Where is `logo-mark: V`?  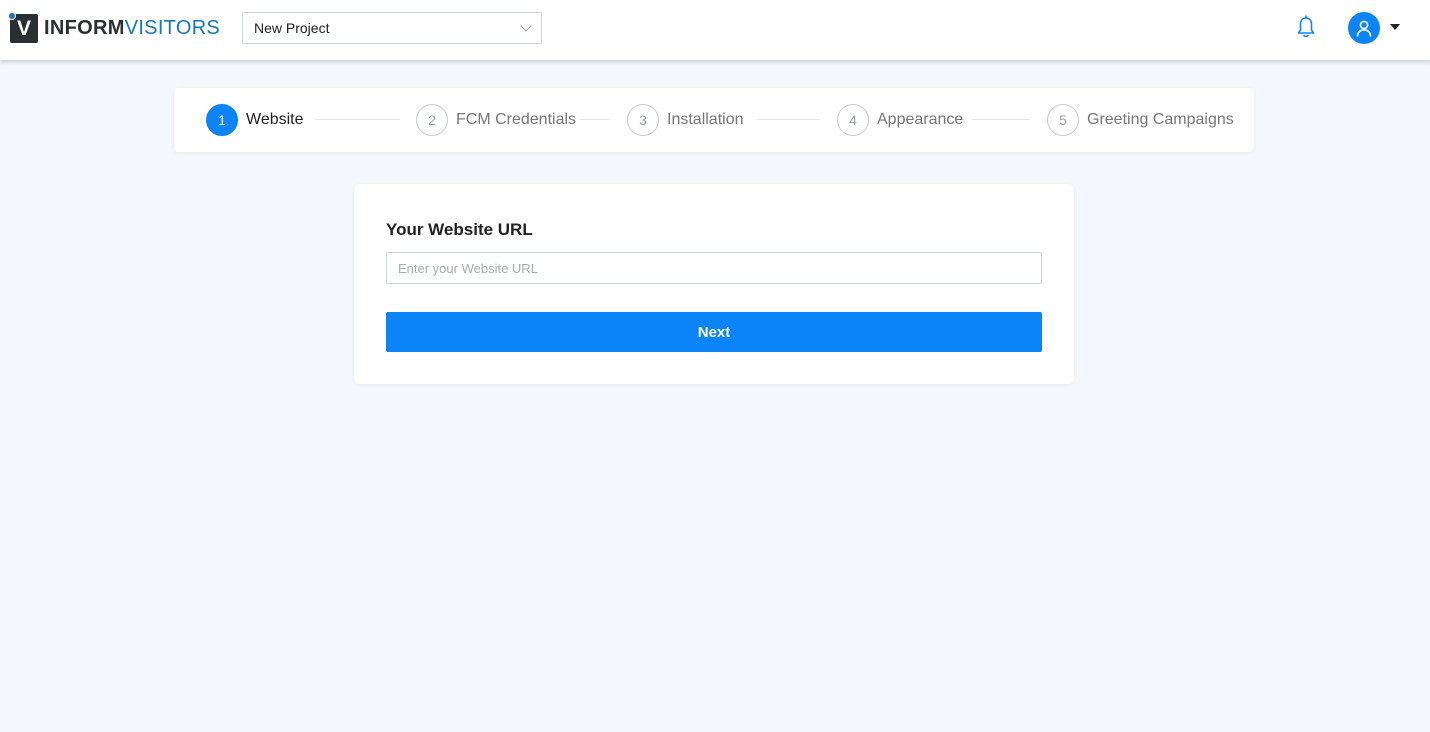 logo-mark: V is located at coordinates (23, 27).